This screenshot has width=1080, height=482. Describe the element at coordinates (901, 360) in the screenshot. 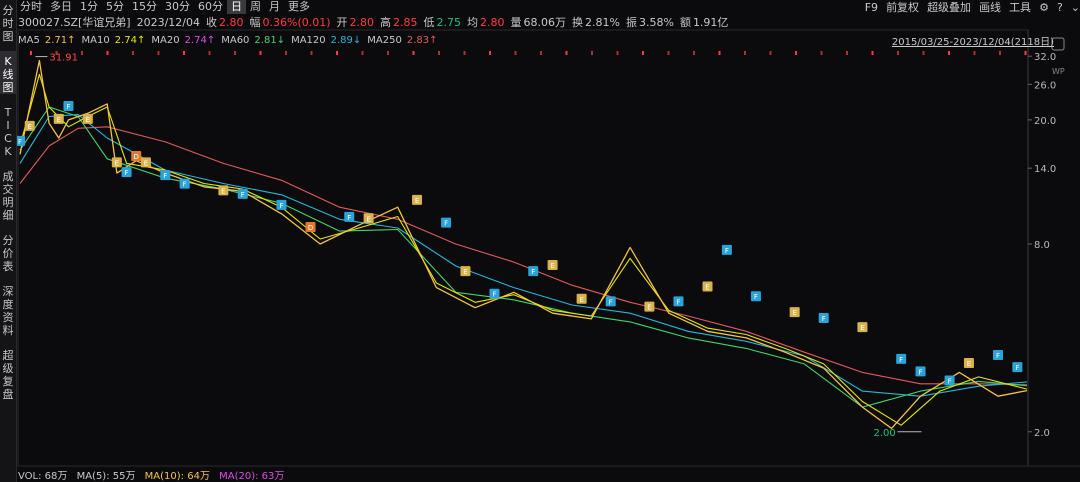

I see `event-badge-letter-33: F` at that location.